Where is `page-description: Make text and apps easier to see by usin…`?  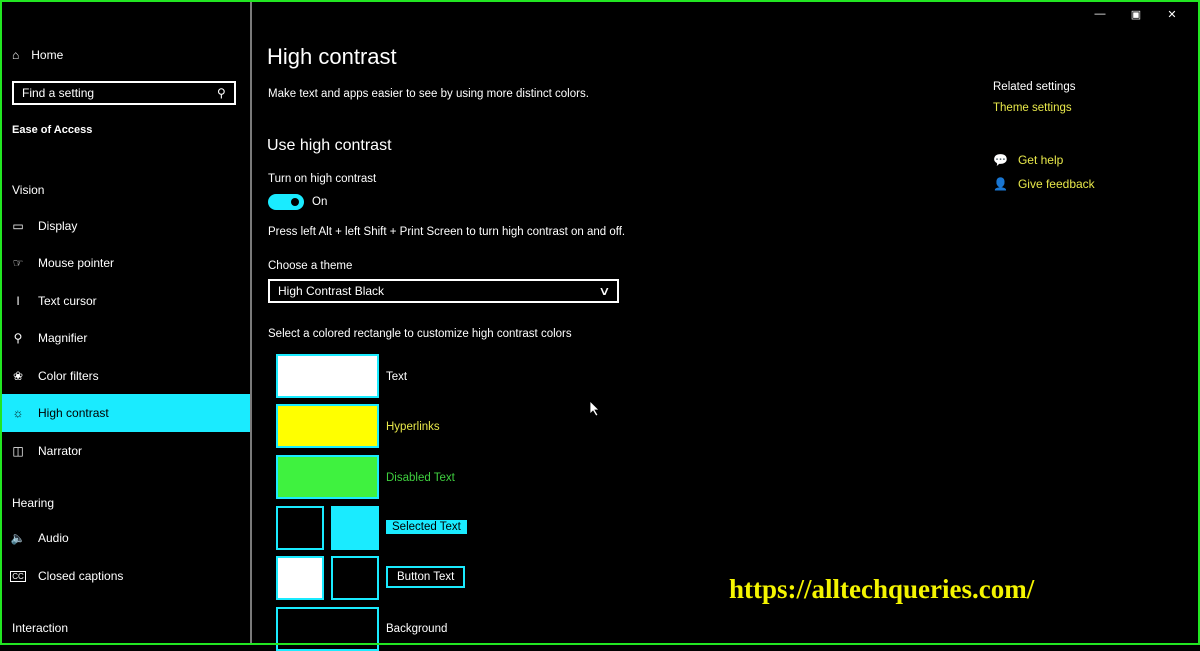
page-description: Make text and apps easier to see by usin… is located at coordinates (428, 94).